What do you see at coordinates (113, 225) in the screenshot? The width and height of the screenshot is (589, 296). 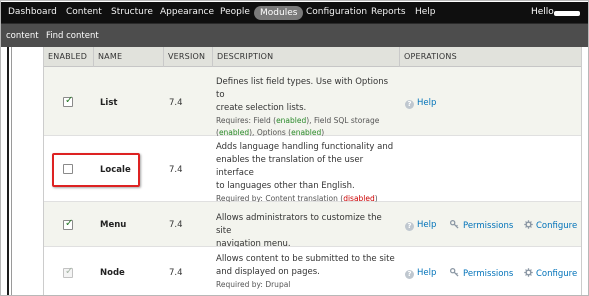 I see `module-name: Menu` at bounding box center [113, 225].